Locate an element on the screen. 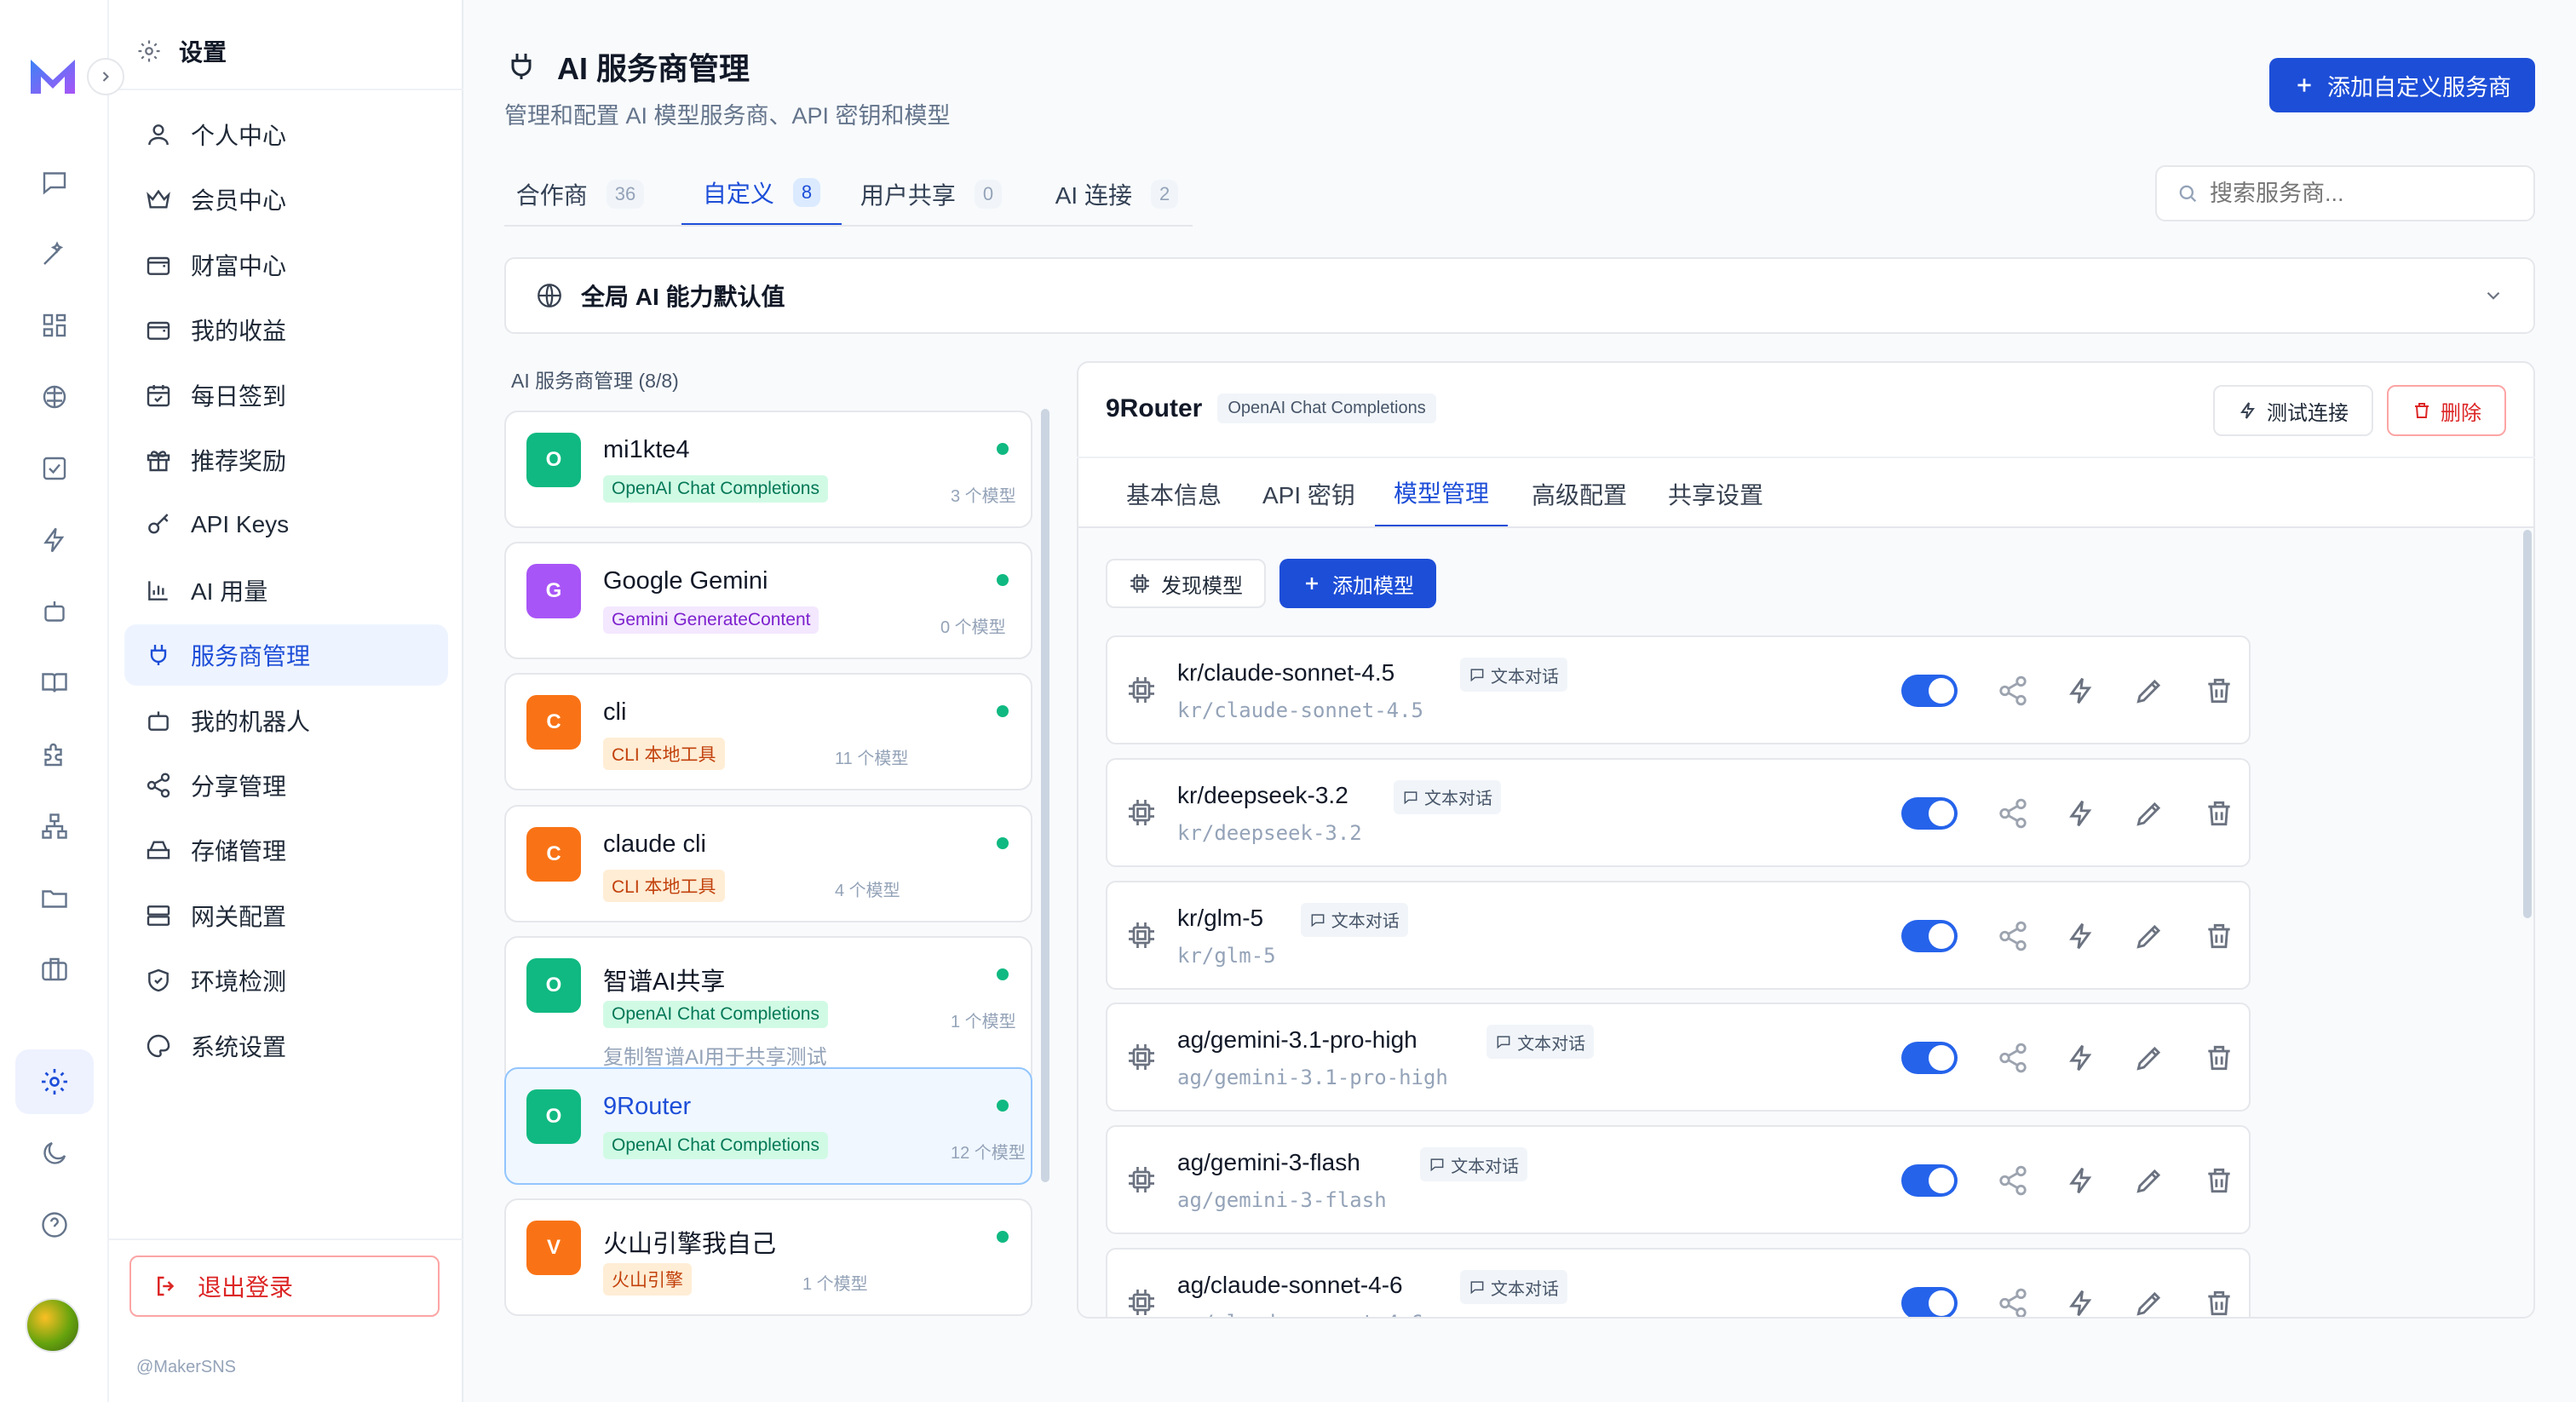  model-name: ag/gemini-3.1-pro-high is located at coordinates (1297, 1040).